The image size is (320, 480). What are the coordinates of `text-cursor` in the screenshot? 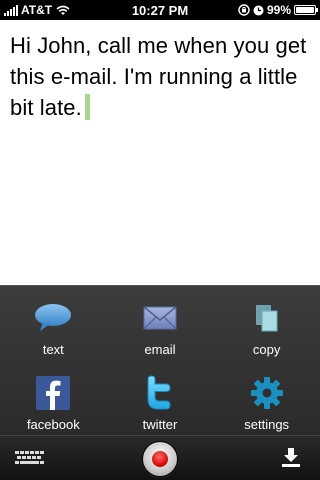 It's located at (87, 107).